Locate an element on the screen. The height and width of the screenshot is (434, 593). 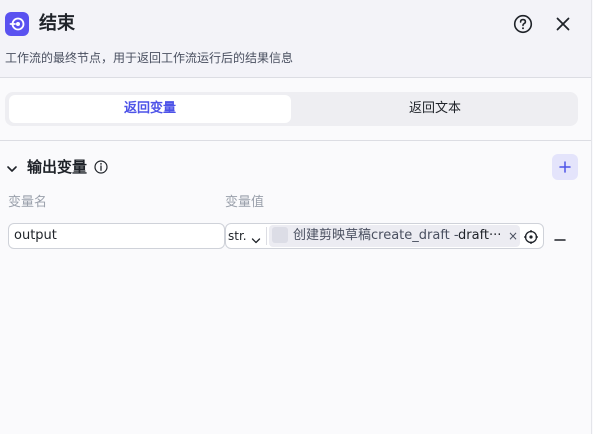
node-description: 工作流的最终节点，用于返回工作流运行后的结果信息 is located at coordinates (149, 58).